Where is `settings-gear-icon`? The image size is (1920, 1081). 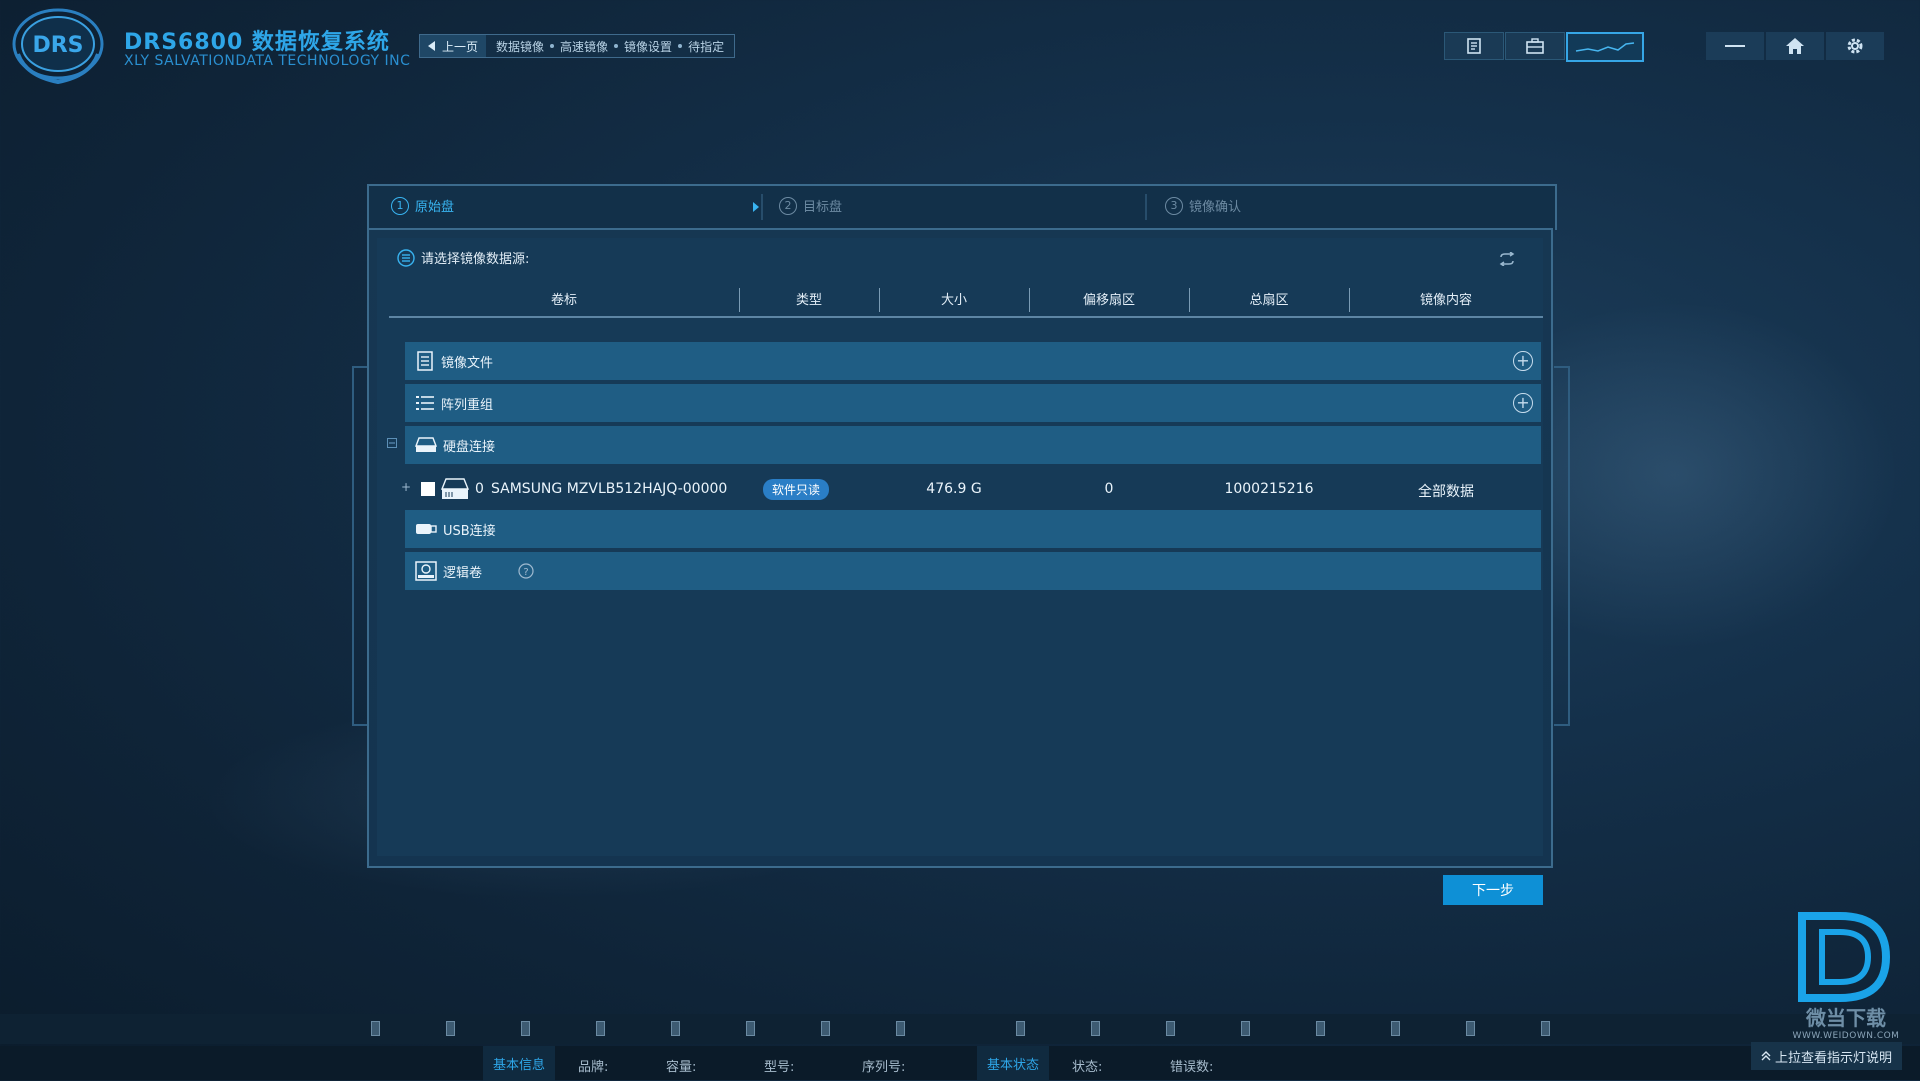
settings-gear-icon is located at coordinates (1855, 46).